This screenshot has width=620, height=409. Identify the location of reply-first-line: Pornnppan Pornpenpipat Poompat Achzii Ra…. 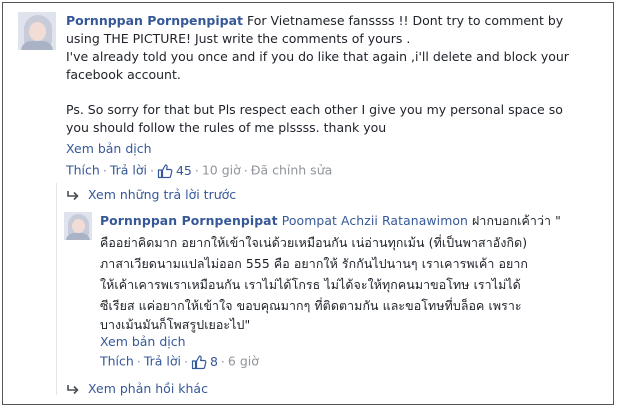
(330, 221).